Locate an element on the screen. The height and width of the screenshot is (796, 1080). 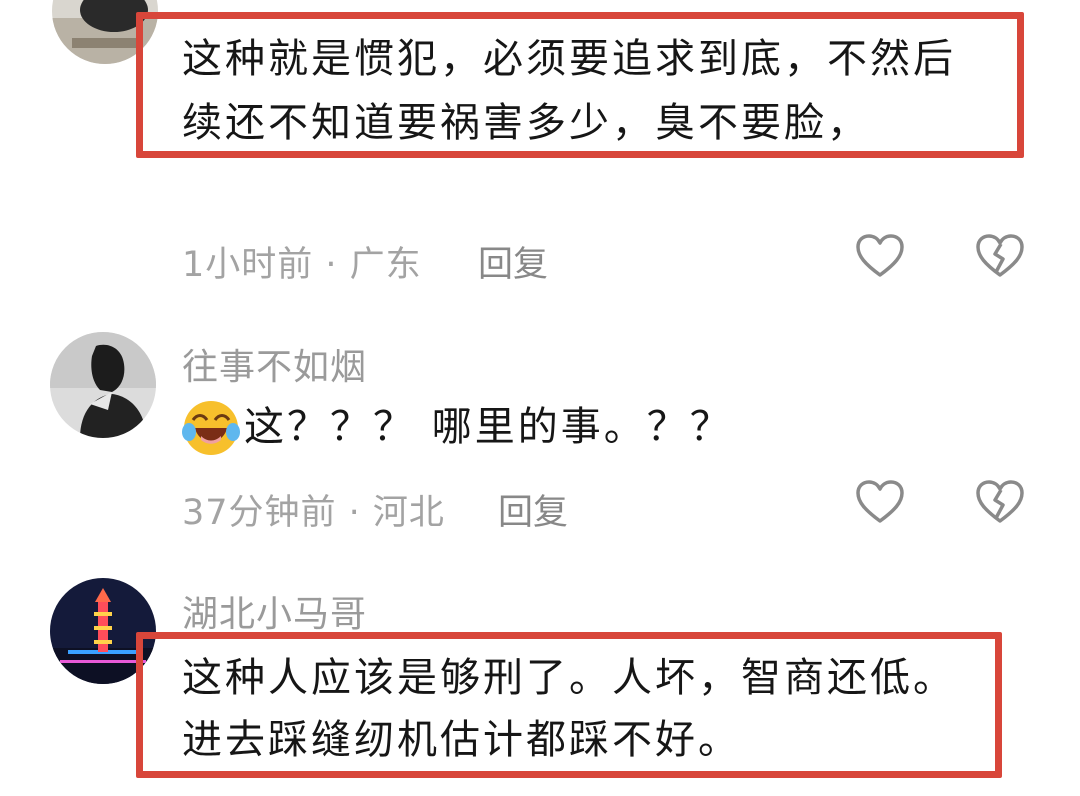
comment-meta: 37分钟前 · 河北 is located at coordinates (313, 513).